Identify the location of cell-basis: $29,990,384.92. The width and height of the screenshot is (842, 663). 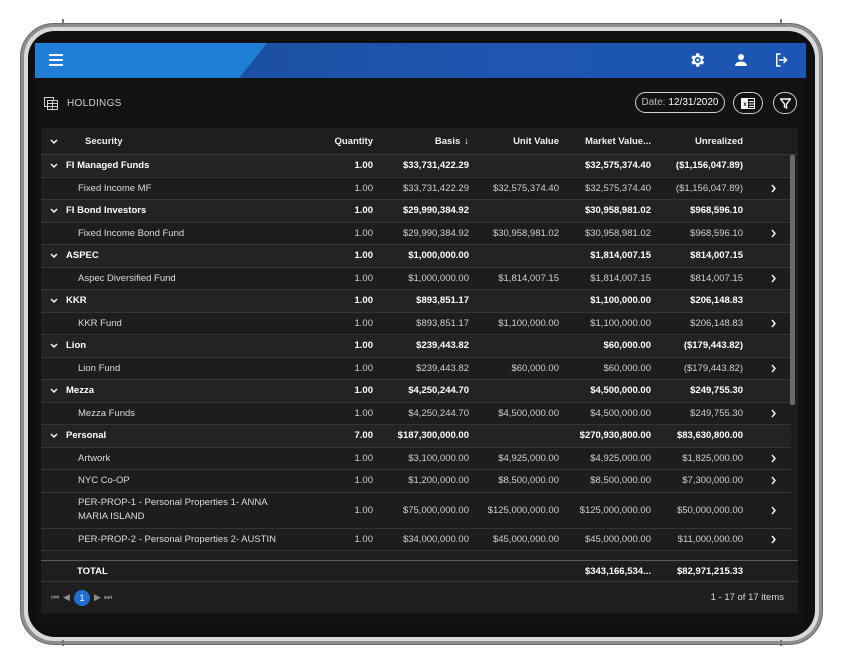
(435, 233).